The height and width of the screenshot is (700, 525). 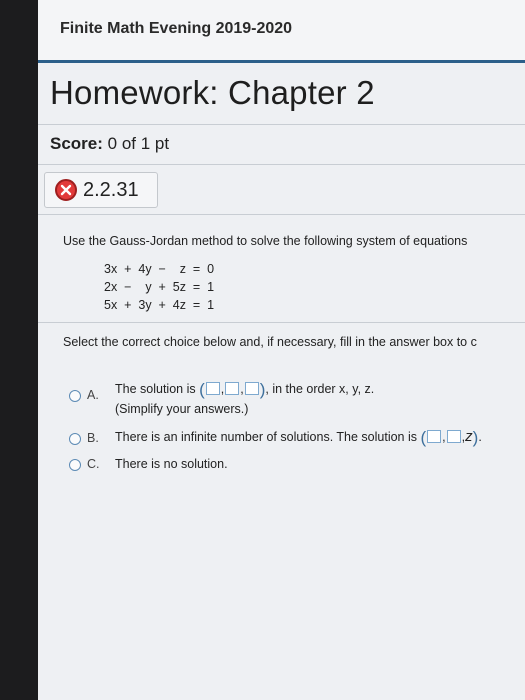 What do you see at coordinates (111, 190) in the screenshot?
I see `question-id: 2.2.31` at bounding box center [111, 190].